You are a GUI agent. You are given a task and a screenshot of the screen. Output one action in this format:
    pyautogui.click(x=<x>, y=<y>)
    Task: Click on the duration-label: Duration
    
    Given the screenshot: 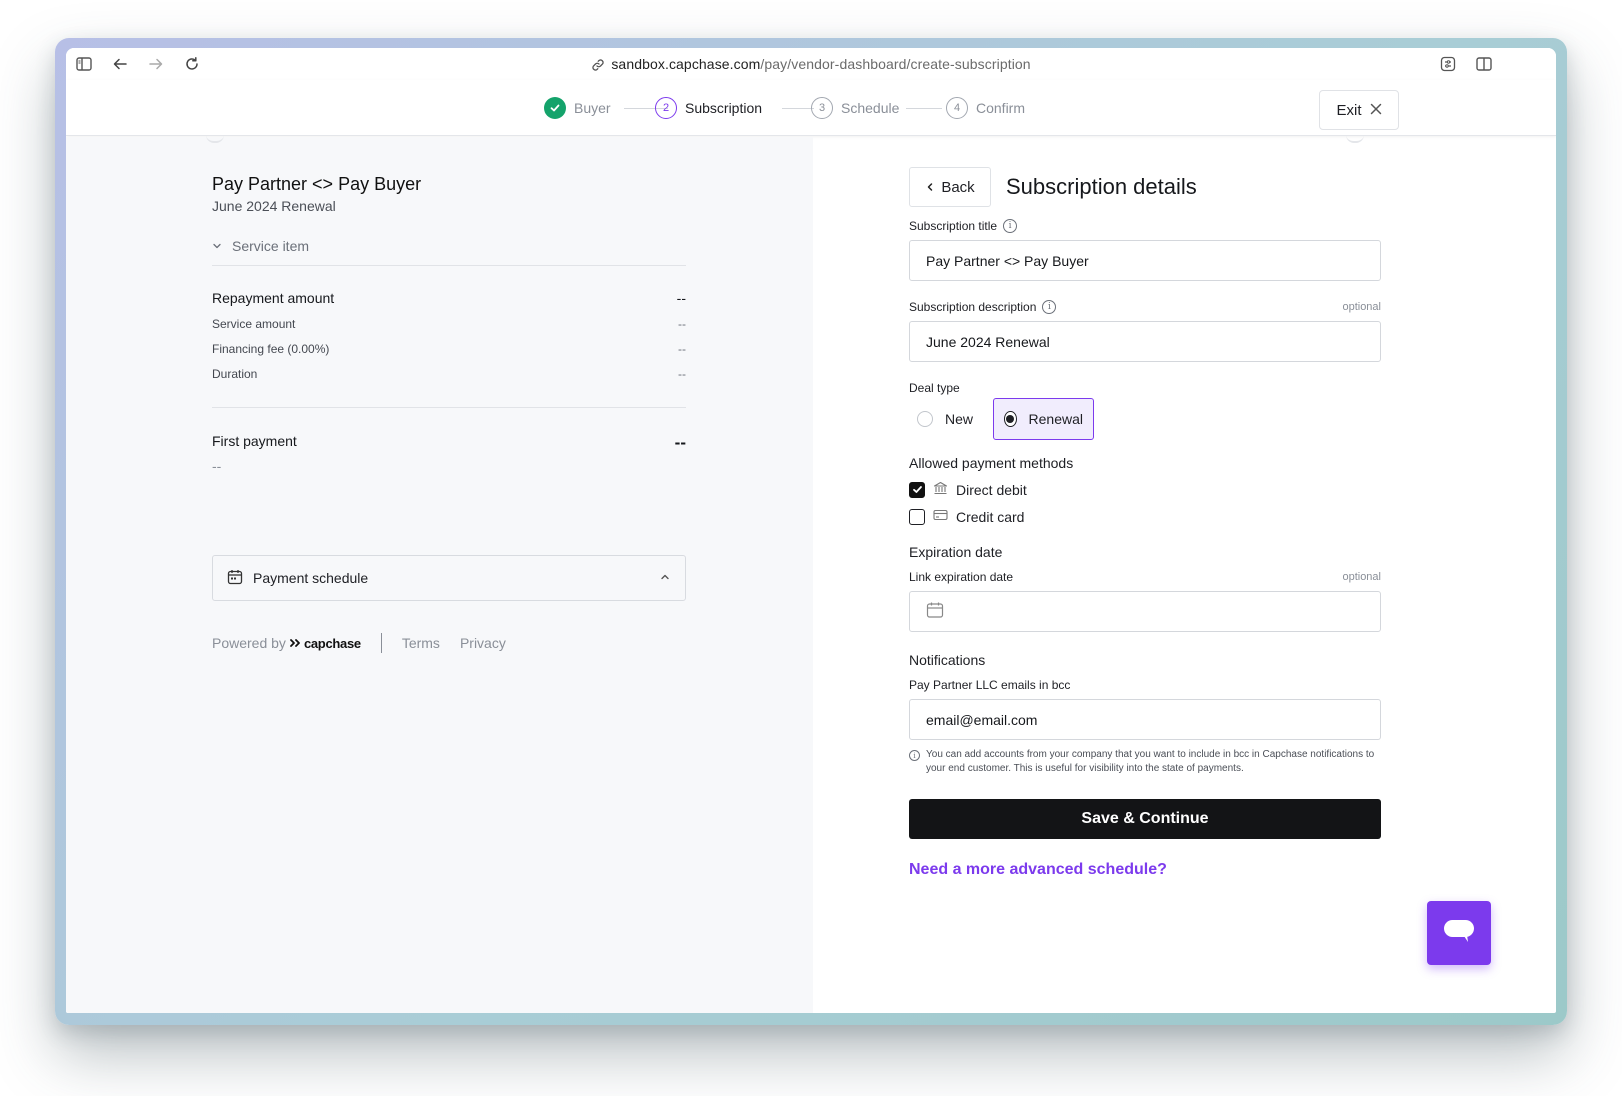 What is the action you would take?
    pyautogui.click(x=235, y=374)
    